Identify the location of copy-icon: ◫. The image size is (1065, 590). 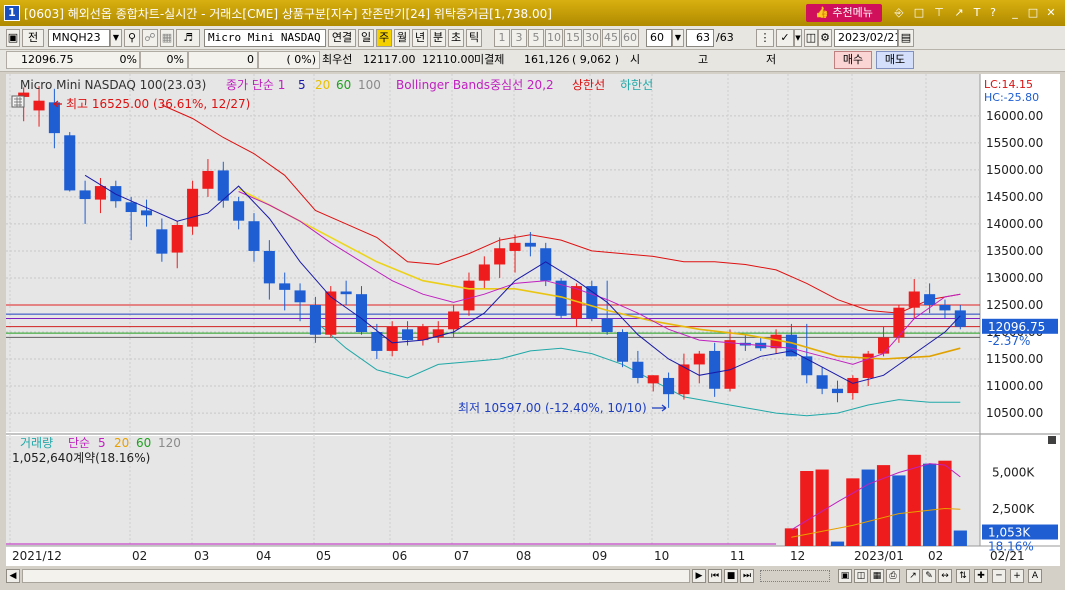
(861, 576).